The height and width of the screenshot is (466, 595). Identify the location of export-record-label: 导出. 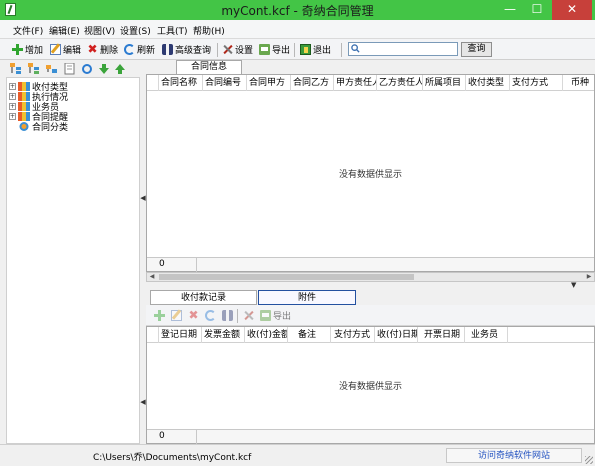
(282, 317).